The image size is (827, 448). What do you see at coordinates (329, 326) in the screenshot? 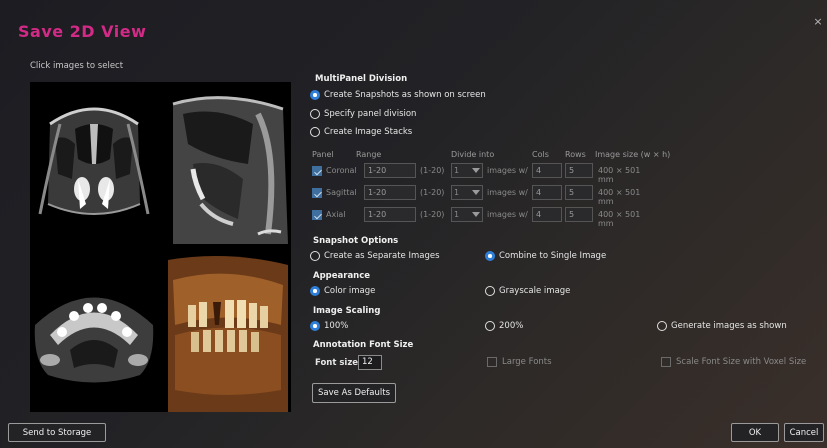
I see `radio-scale-100: 100%` at bounding box center [329, 326].